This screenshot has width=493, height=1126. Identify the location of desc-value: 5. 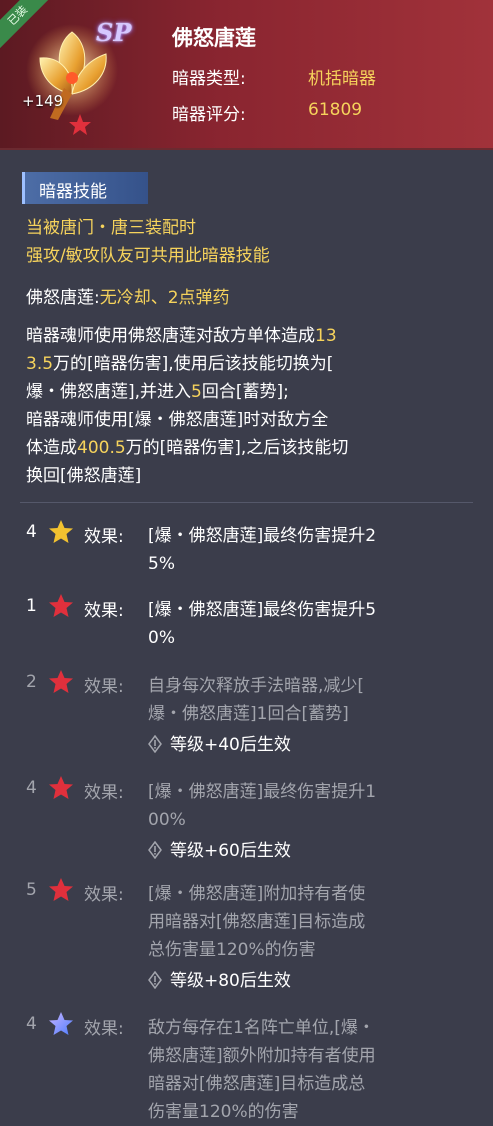
(196, 392).